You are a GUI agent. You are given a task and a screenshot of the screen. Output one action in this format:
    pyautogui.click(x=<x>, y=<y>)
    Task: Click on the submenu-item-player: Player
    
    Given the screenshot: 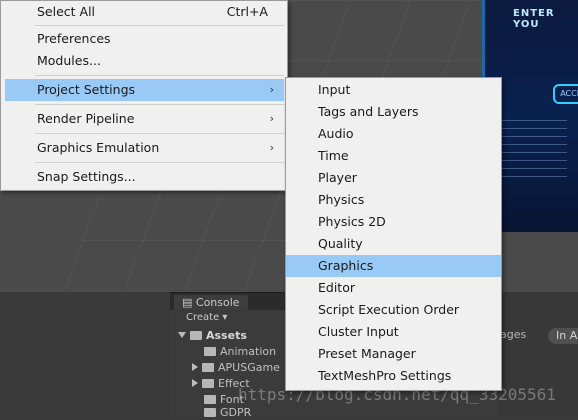 What is the action you would take?
    pyautogui.click(x=393, y=178)
    